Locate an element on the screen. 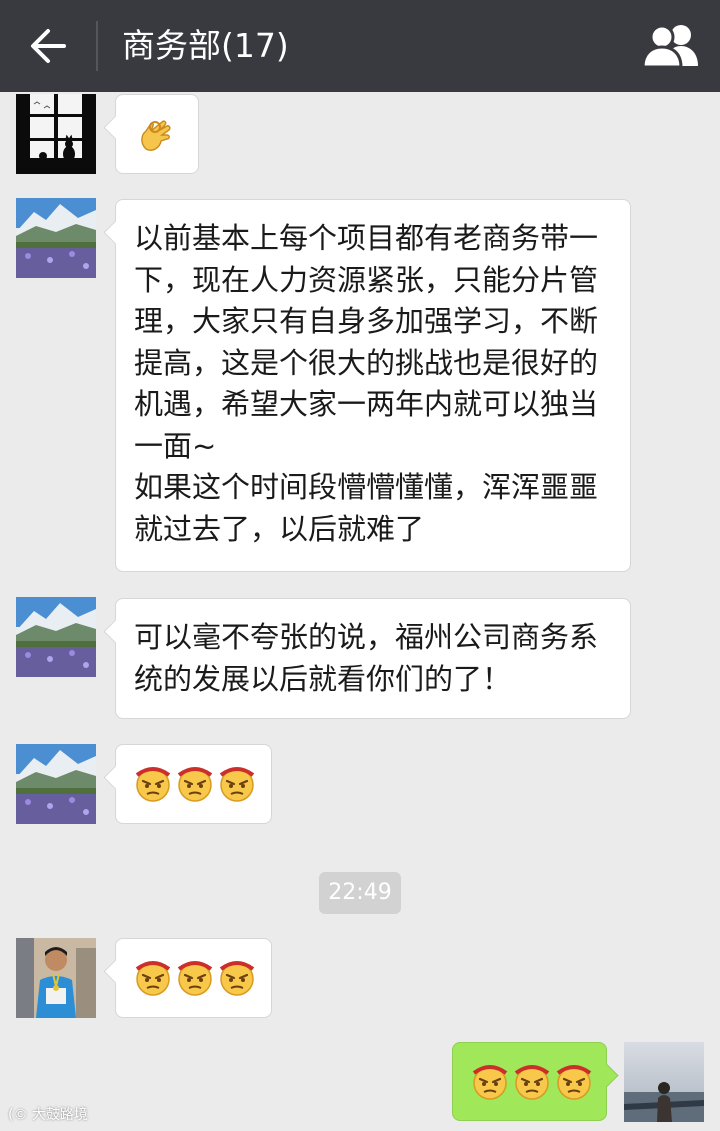  group-members-icon is located at coordinates (669, 46).